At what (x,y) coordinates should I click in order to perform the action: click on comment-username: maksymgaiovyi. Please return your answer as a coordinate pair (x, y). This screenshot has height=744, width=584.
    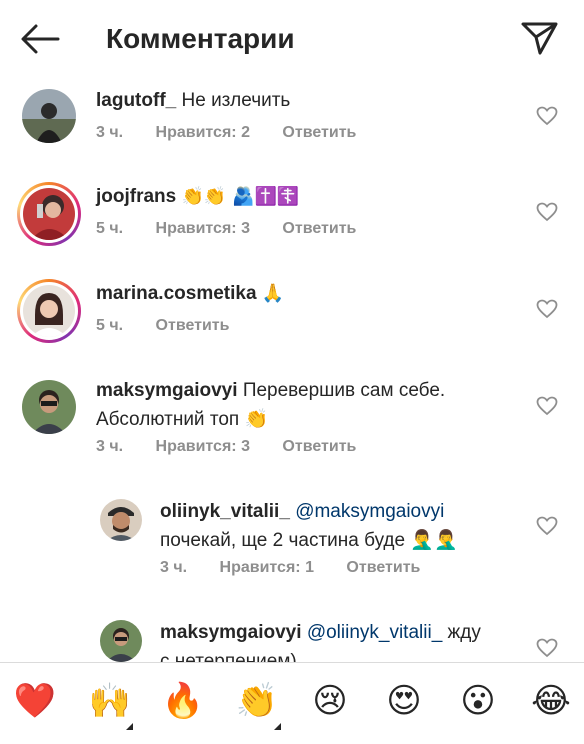
    Looking at the image, I should click on (167, 390).